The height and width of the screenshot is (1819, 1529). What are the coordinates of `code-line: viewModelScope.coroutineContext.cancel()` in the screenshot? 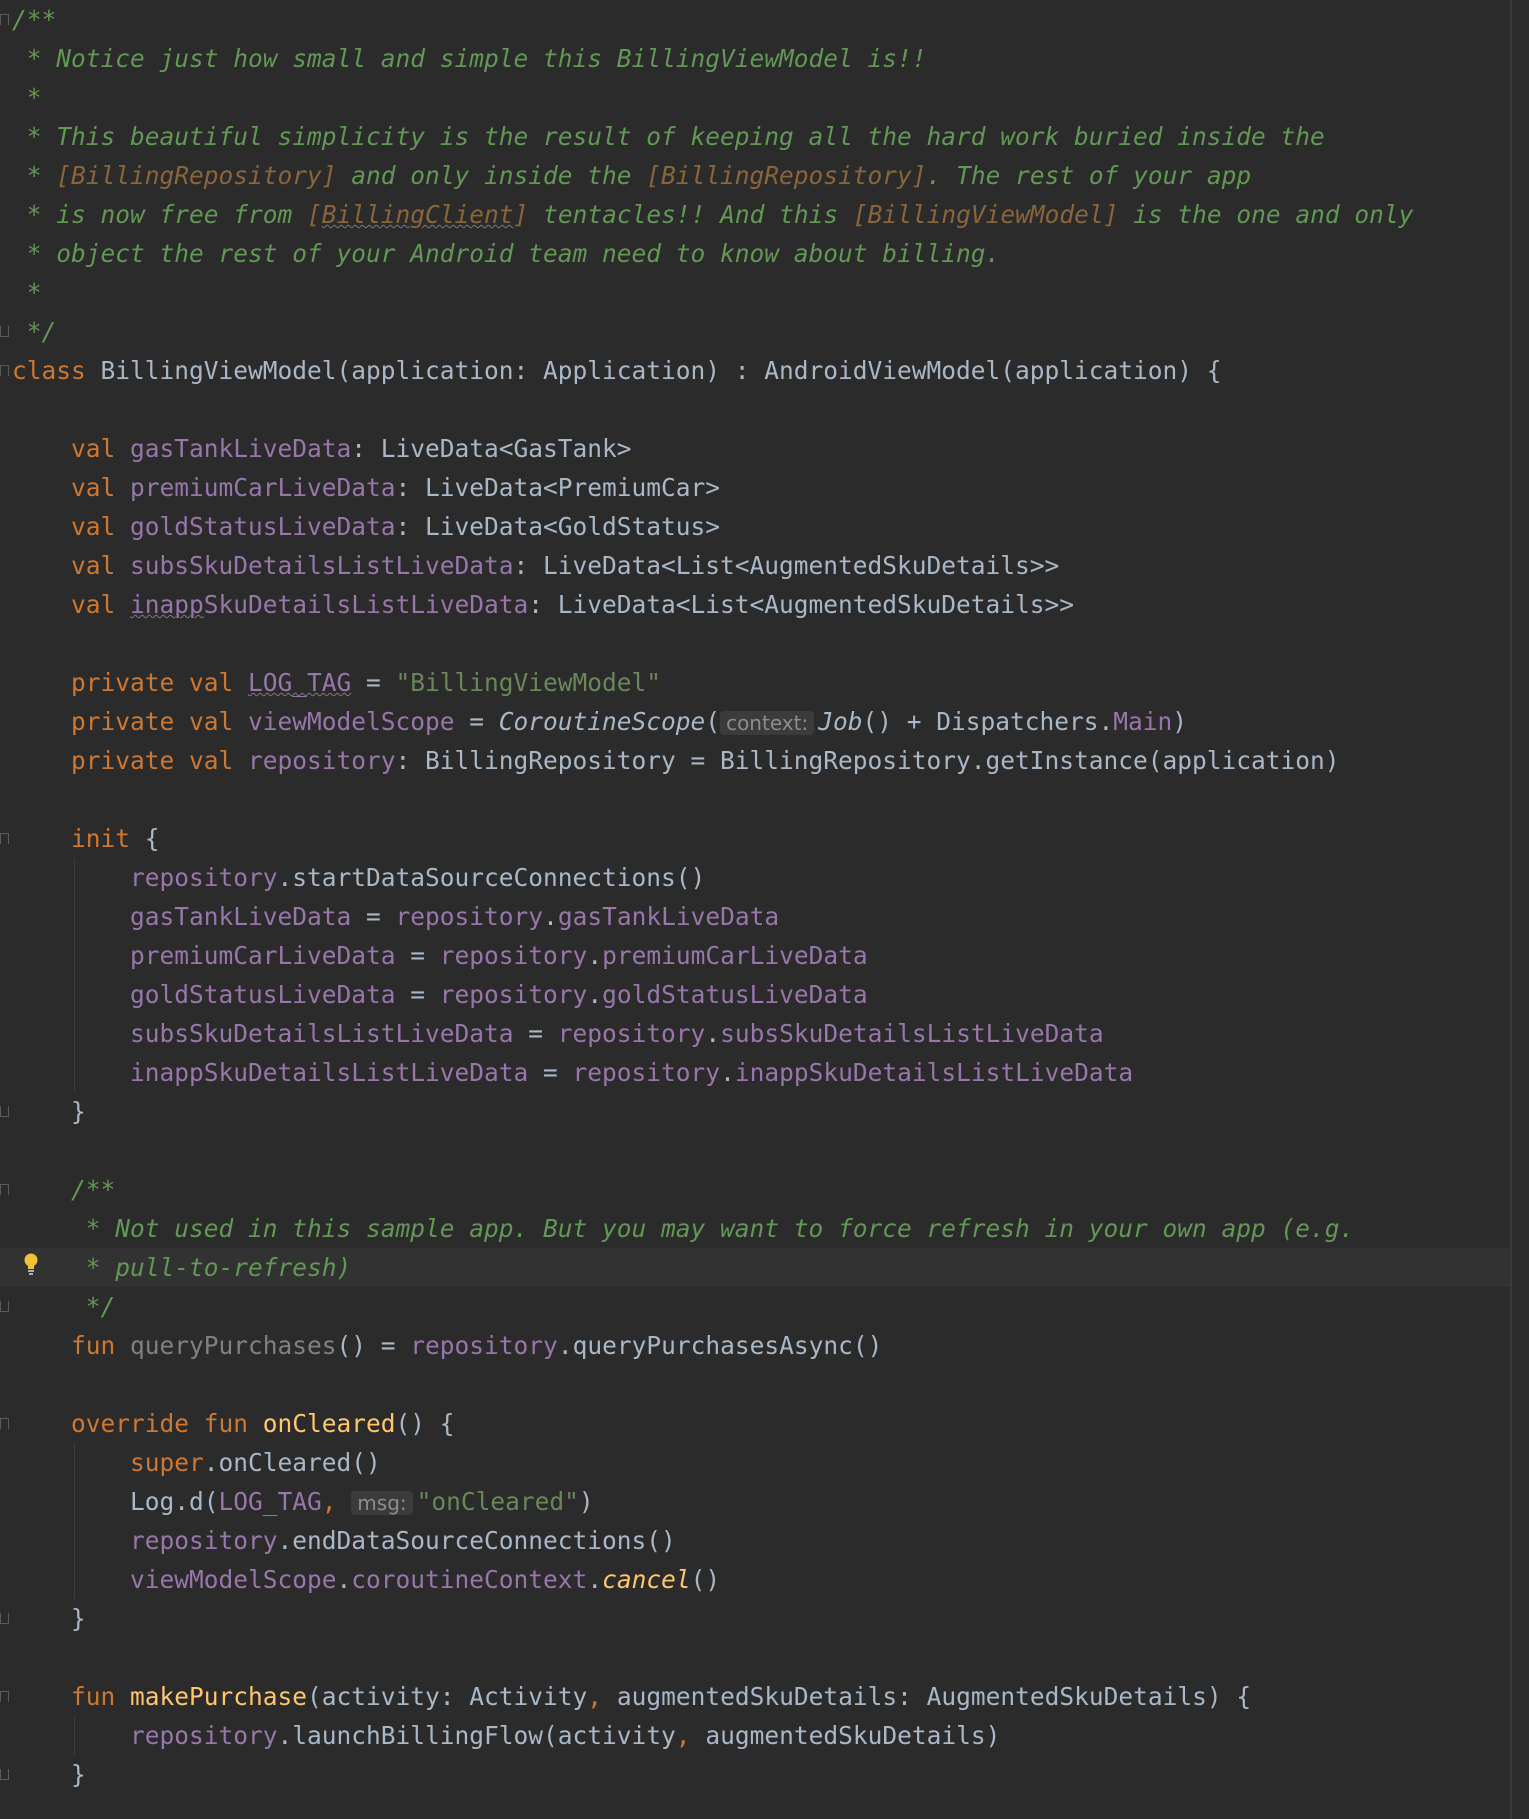 It's located at (755, 1579).